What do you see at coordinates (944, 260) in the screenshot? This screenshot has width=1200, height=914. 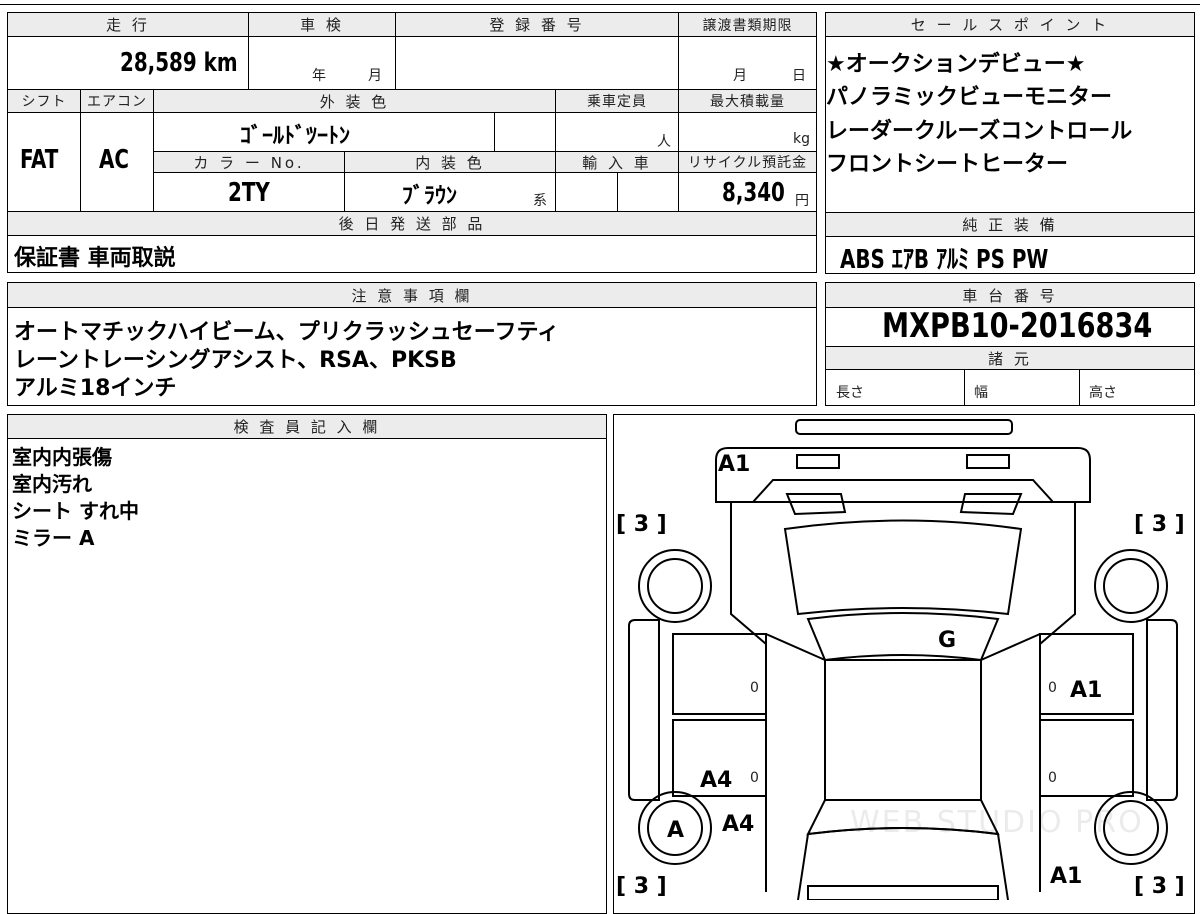 I see `genuine-equipment-value: ABS ｴｱB ｱﾙﾐ PS PW` at bounding box center [944, 260].